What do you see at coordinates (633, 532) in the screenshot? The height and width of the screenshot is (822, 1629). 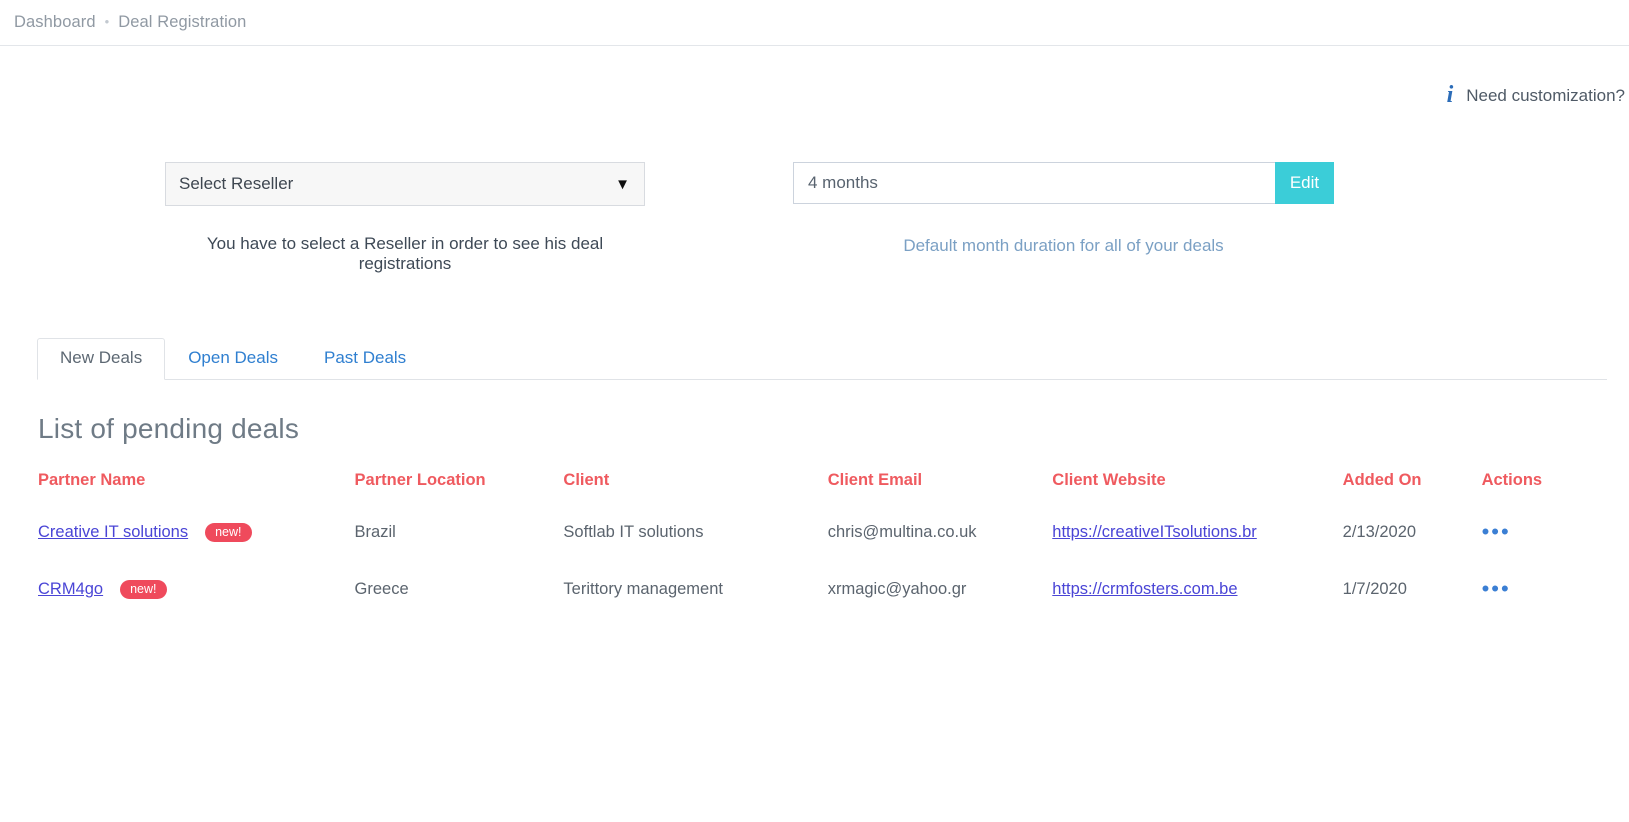 I see `cell-client: Softlab IT solutions` at bounding box center [633, 532].